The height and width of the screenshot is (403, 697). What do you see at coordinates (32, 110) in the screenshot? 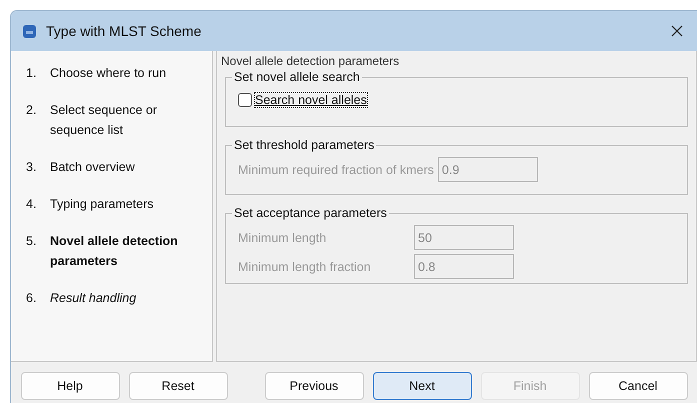
I see `step-number: 2.` at bounding box center [32, 110].